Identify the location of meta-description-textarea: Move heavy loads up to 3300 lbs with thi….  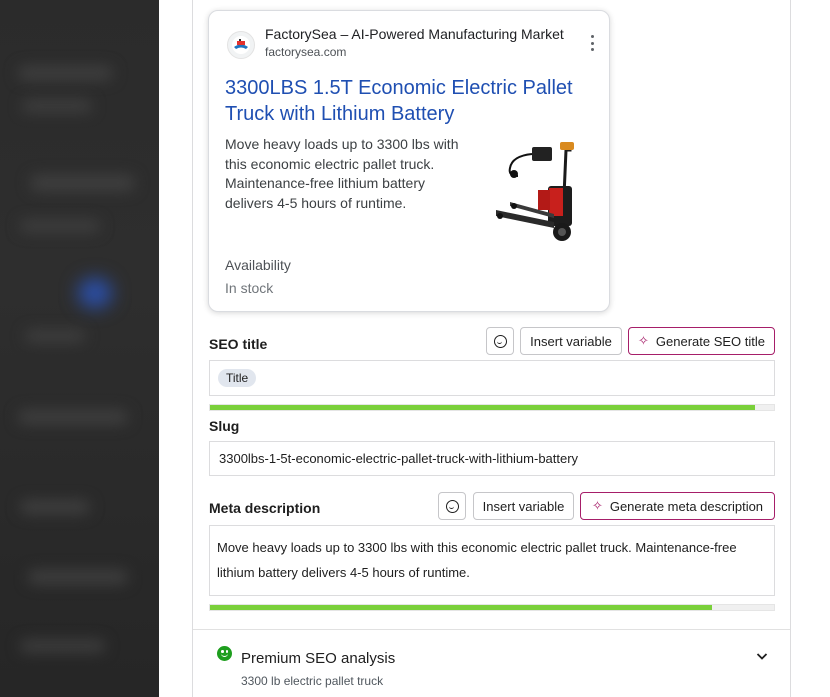
(492, 560).